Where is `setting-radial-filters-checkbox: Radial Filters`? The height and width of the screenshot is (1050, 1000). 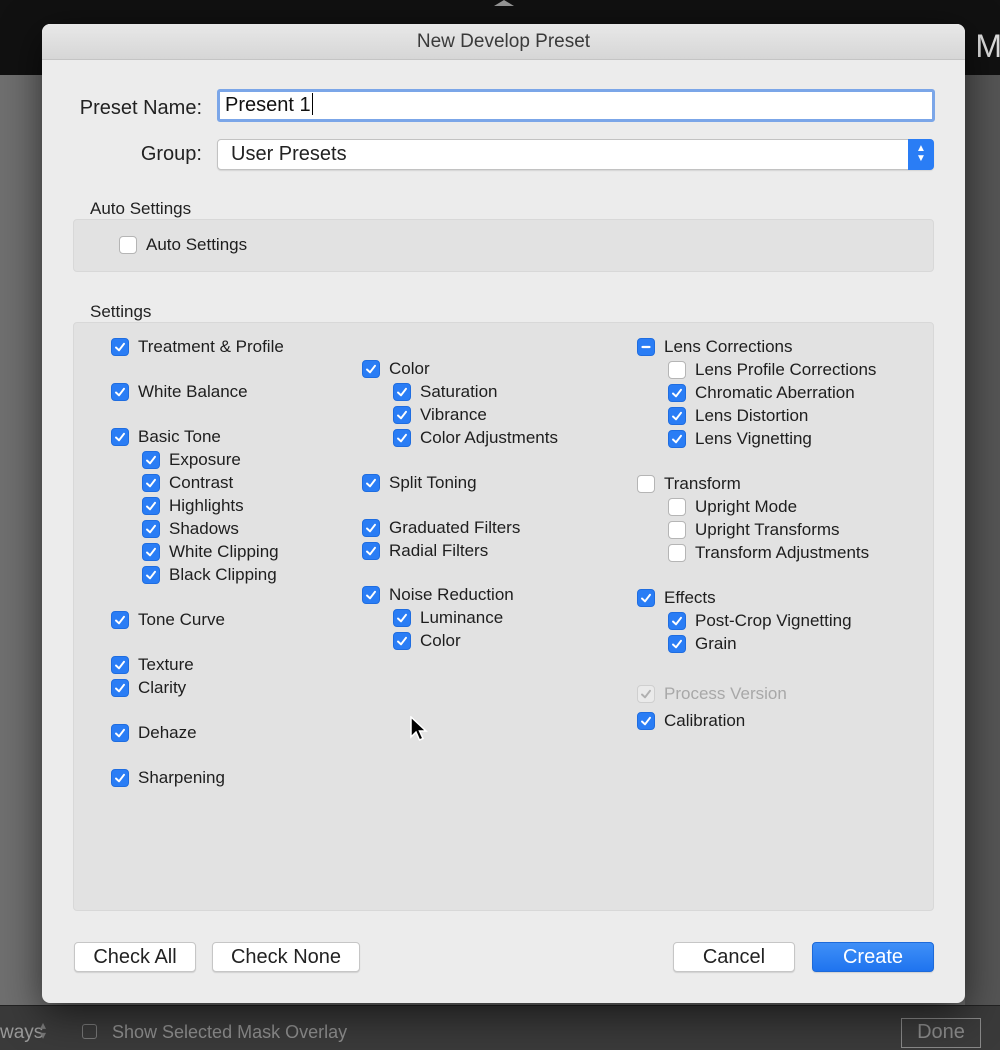
setting-radial-filters-checkbox: Radial Filters is located at coordinates (425, 551).